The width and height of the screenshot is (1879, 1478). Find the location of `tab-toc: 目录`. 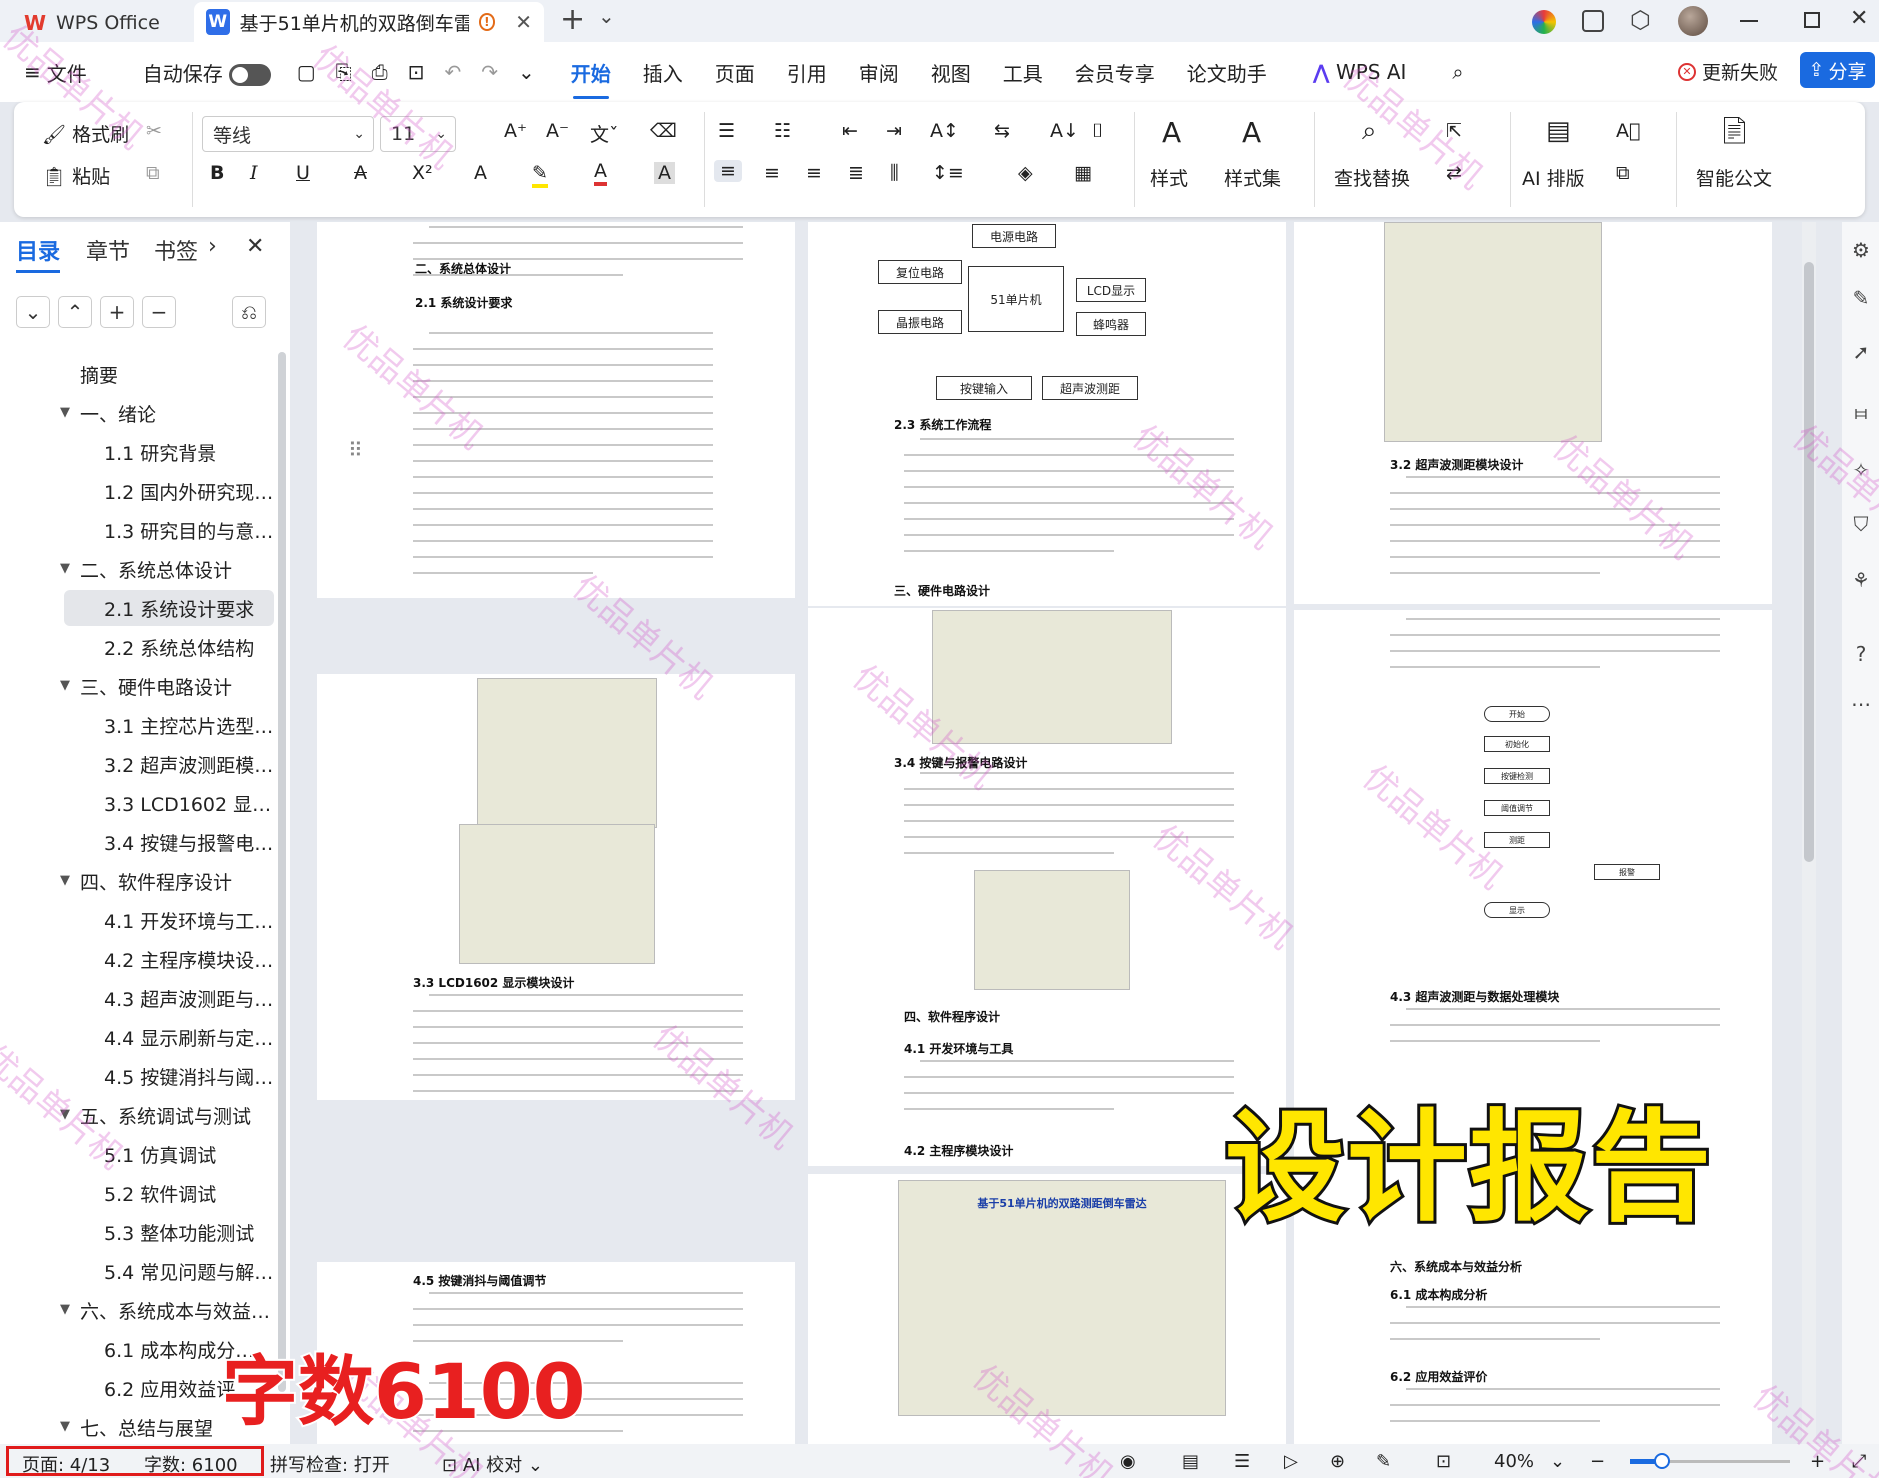

tab-toc: 目录 is located at coordinates (38, 250).